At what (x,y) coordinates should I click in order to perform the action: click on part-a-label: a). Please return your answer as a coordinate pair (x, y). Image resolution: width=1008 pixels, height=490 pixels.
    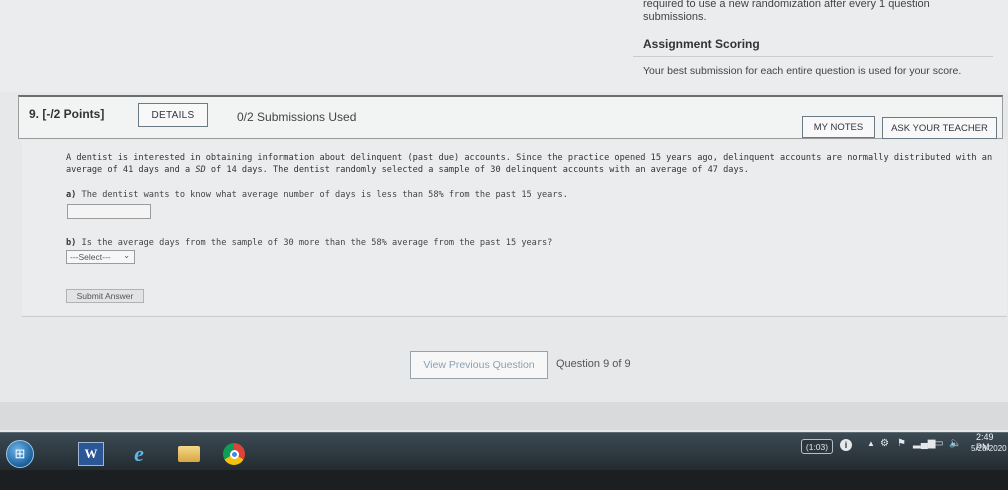
    Looking at the image, I should click on (71, 195).